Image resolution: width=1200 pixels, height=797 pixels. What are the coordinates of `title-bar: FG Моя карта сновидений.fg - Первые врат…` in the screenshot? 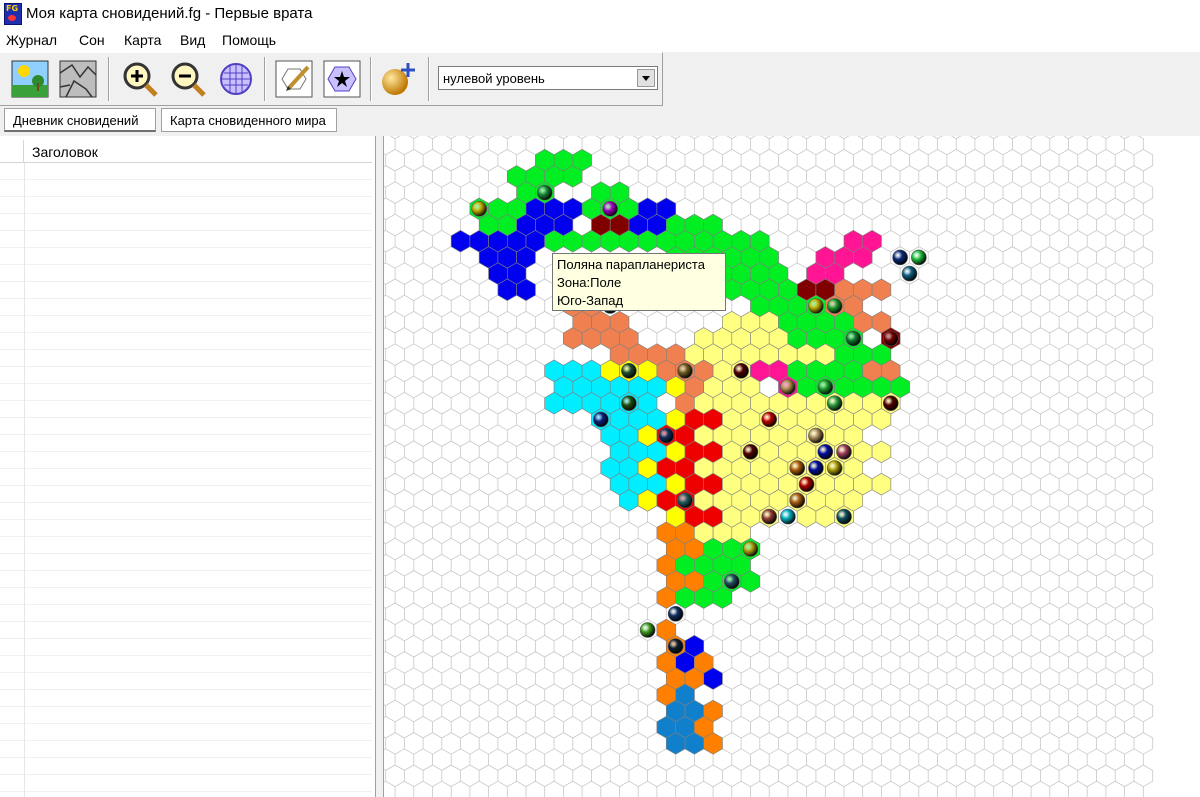 It's located at (600, 14).